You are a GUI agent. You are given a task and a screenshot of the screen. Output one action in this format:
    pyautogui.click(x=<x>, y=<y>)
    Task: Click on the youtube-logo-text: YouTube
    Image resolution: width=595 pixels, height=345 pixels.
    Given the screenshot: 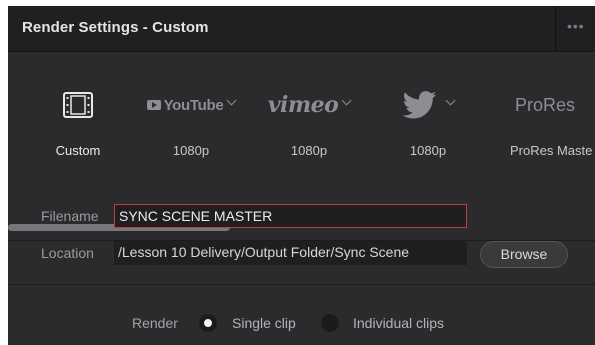 What is the action you would take?
    pyautogui.click(x=193, y=105)
    